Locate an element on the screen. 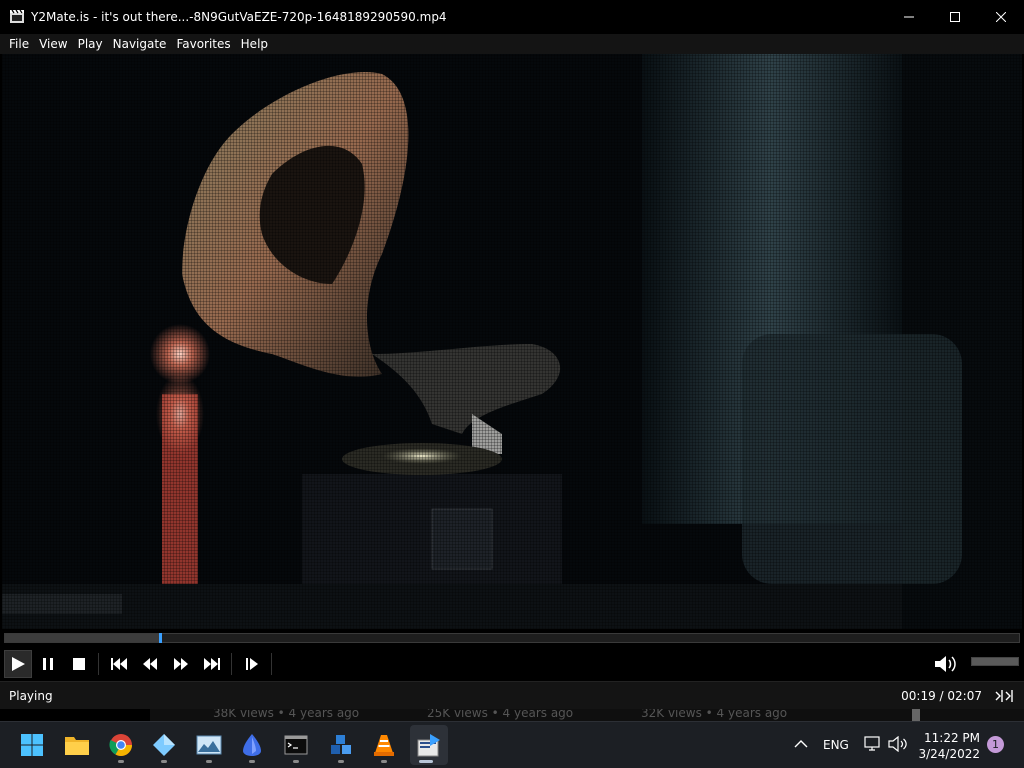 The image size is (1024, 768). taskbar: ENG 11:22 PM 3/24/2022 1 is located at coordinates (512, 744).